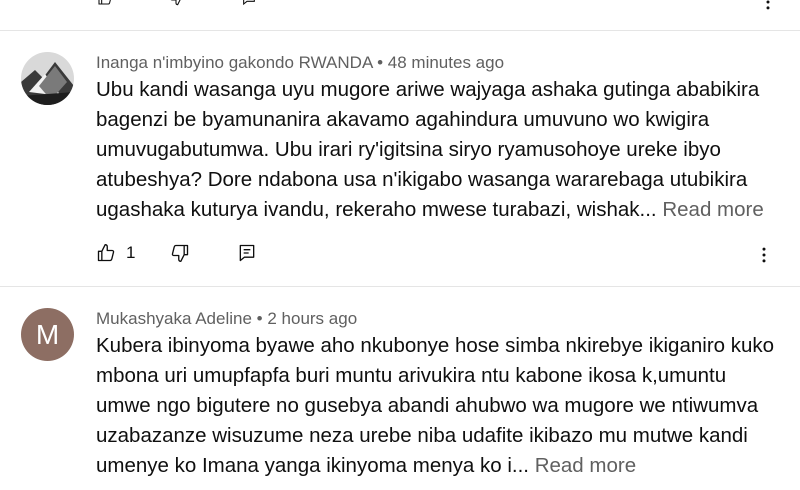 The height and width of the screenshot is (490, 800). I want to click on avatar-letter: M, so click(47, 334).